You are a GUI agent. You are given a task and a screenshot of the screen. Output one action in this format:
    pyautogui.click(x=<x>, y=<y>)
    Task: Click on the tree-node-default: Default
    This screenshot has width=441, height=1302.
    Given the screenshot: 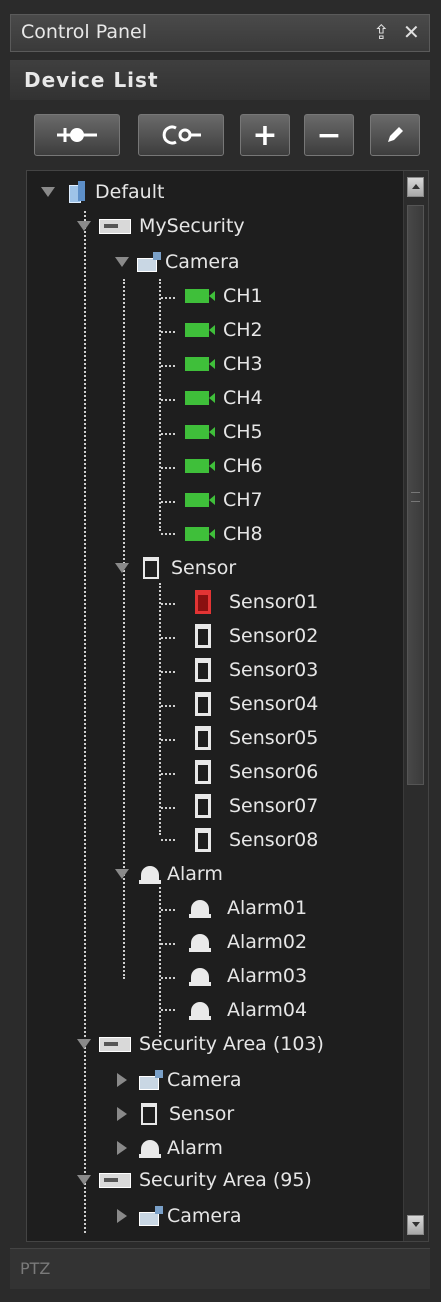 What is the action you would take?
    pyautogui.click(x=102, y=192)
    